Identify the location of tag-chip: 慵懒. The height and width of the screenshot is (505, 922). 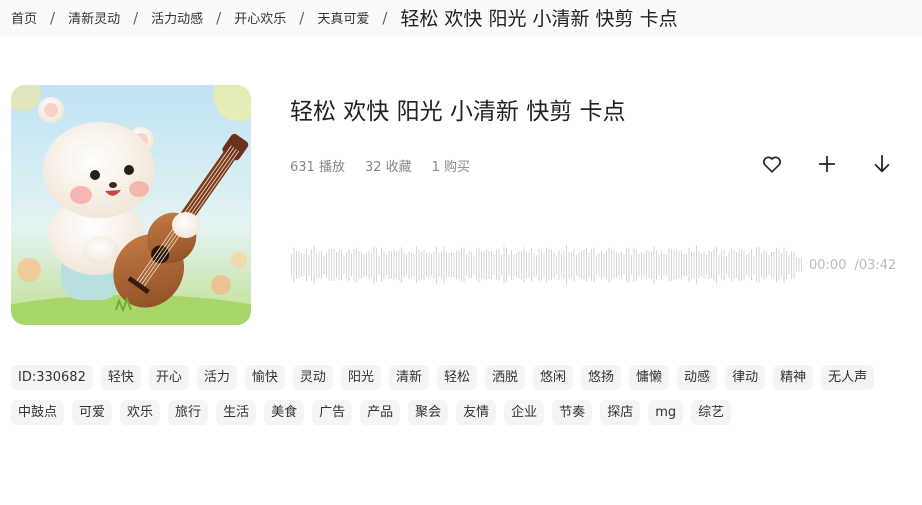
(649, 377).